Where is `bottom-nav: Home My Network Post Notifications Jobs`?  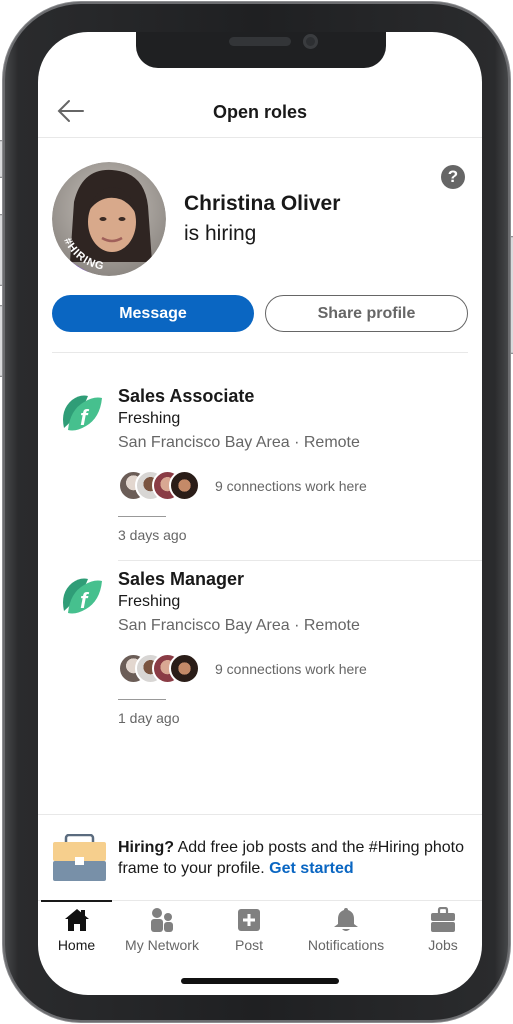
bottom-nav: Home My Network Post Notifications Jobs is located at coordinates (260, 930).